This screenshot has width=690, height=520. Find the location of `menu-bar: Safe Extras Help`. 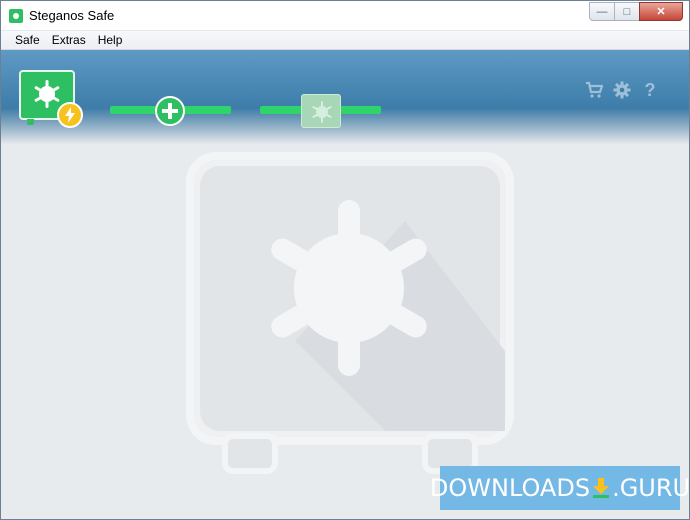

menu-bar: Safe Extras Help is located at coordinates (345, 40).